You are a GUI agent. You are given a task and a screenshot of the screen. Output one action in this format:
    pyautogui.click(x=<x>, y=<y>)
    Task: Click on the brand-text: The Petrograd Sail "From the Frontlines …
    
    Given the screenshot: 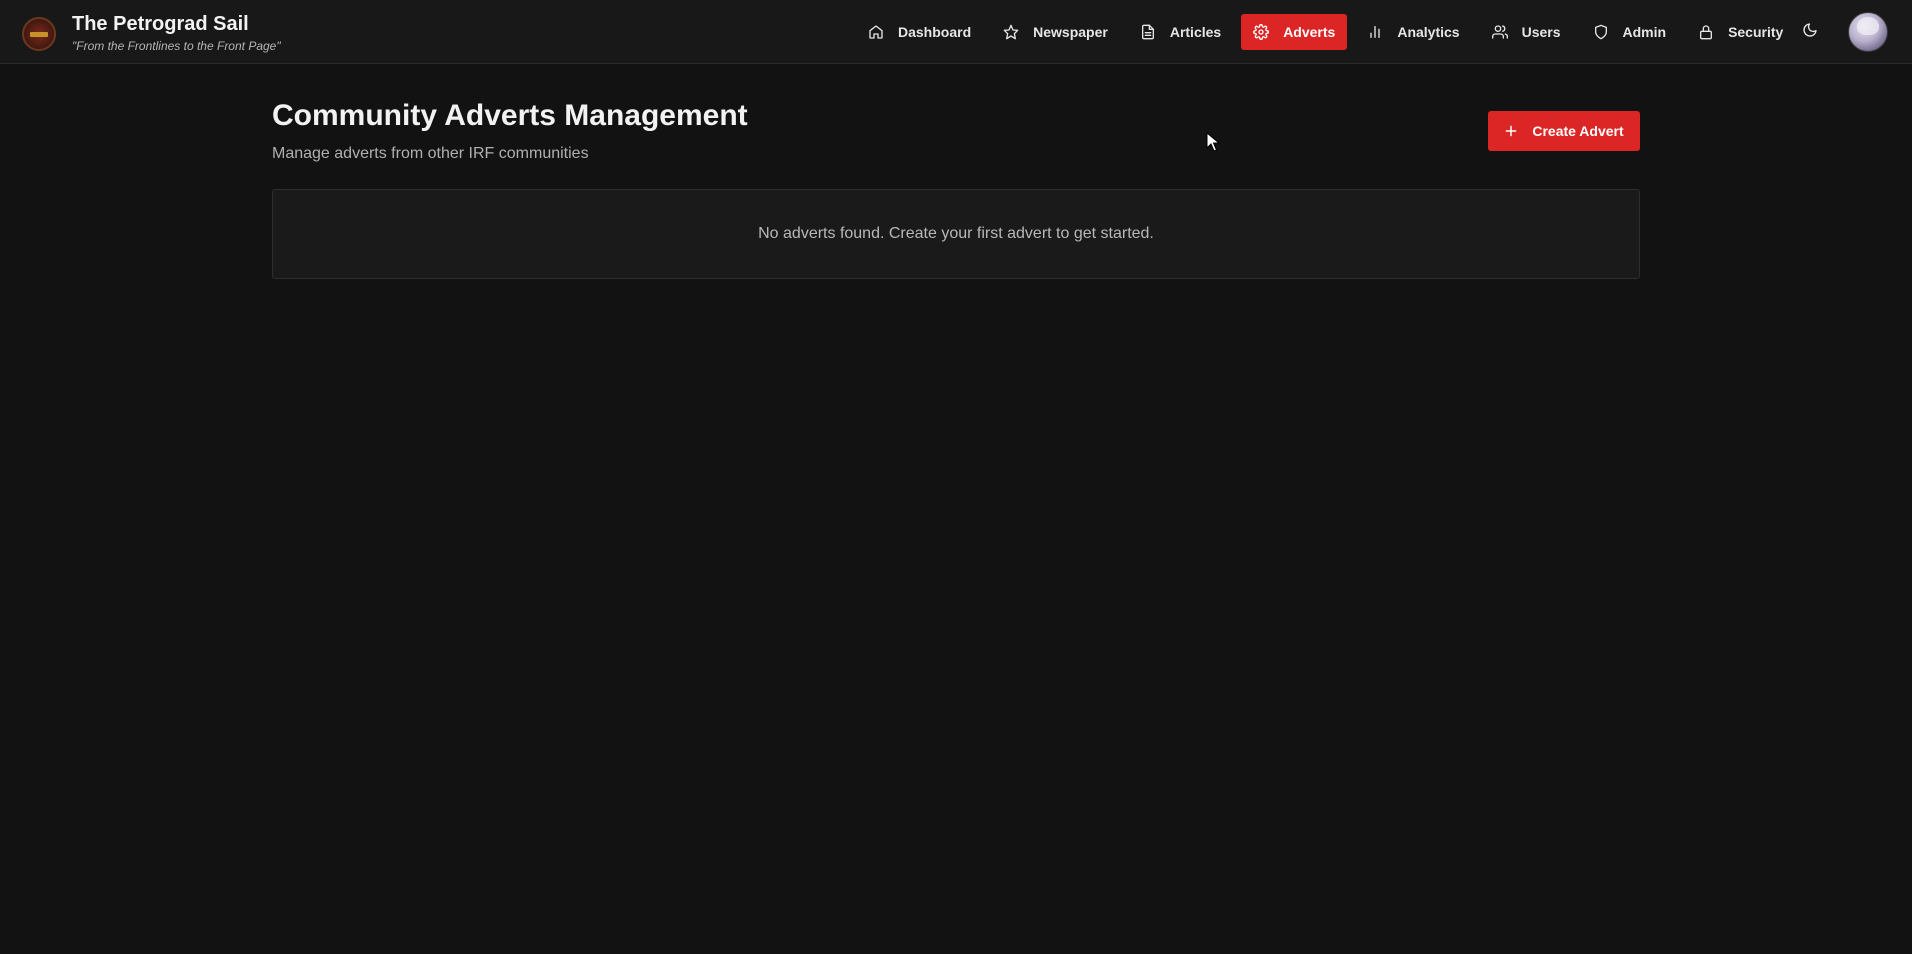 What is the action you would take?
    pyautogui.click(x=176, y=33)
    